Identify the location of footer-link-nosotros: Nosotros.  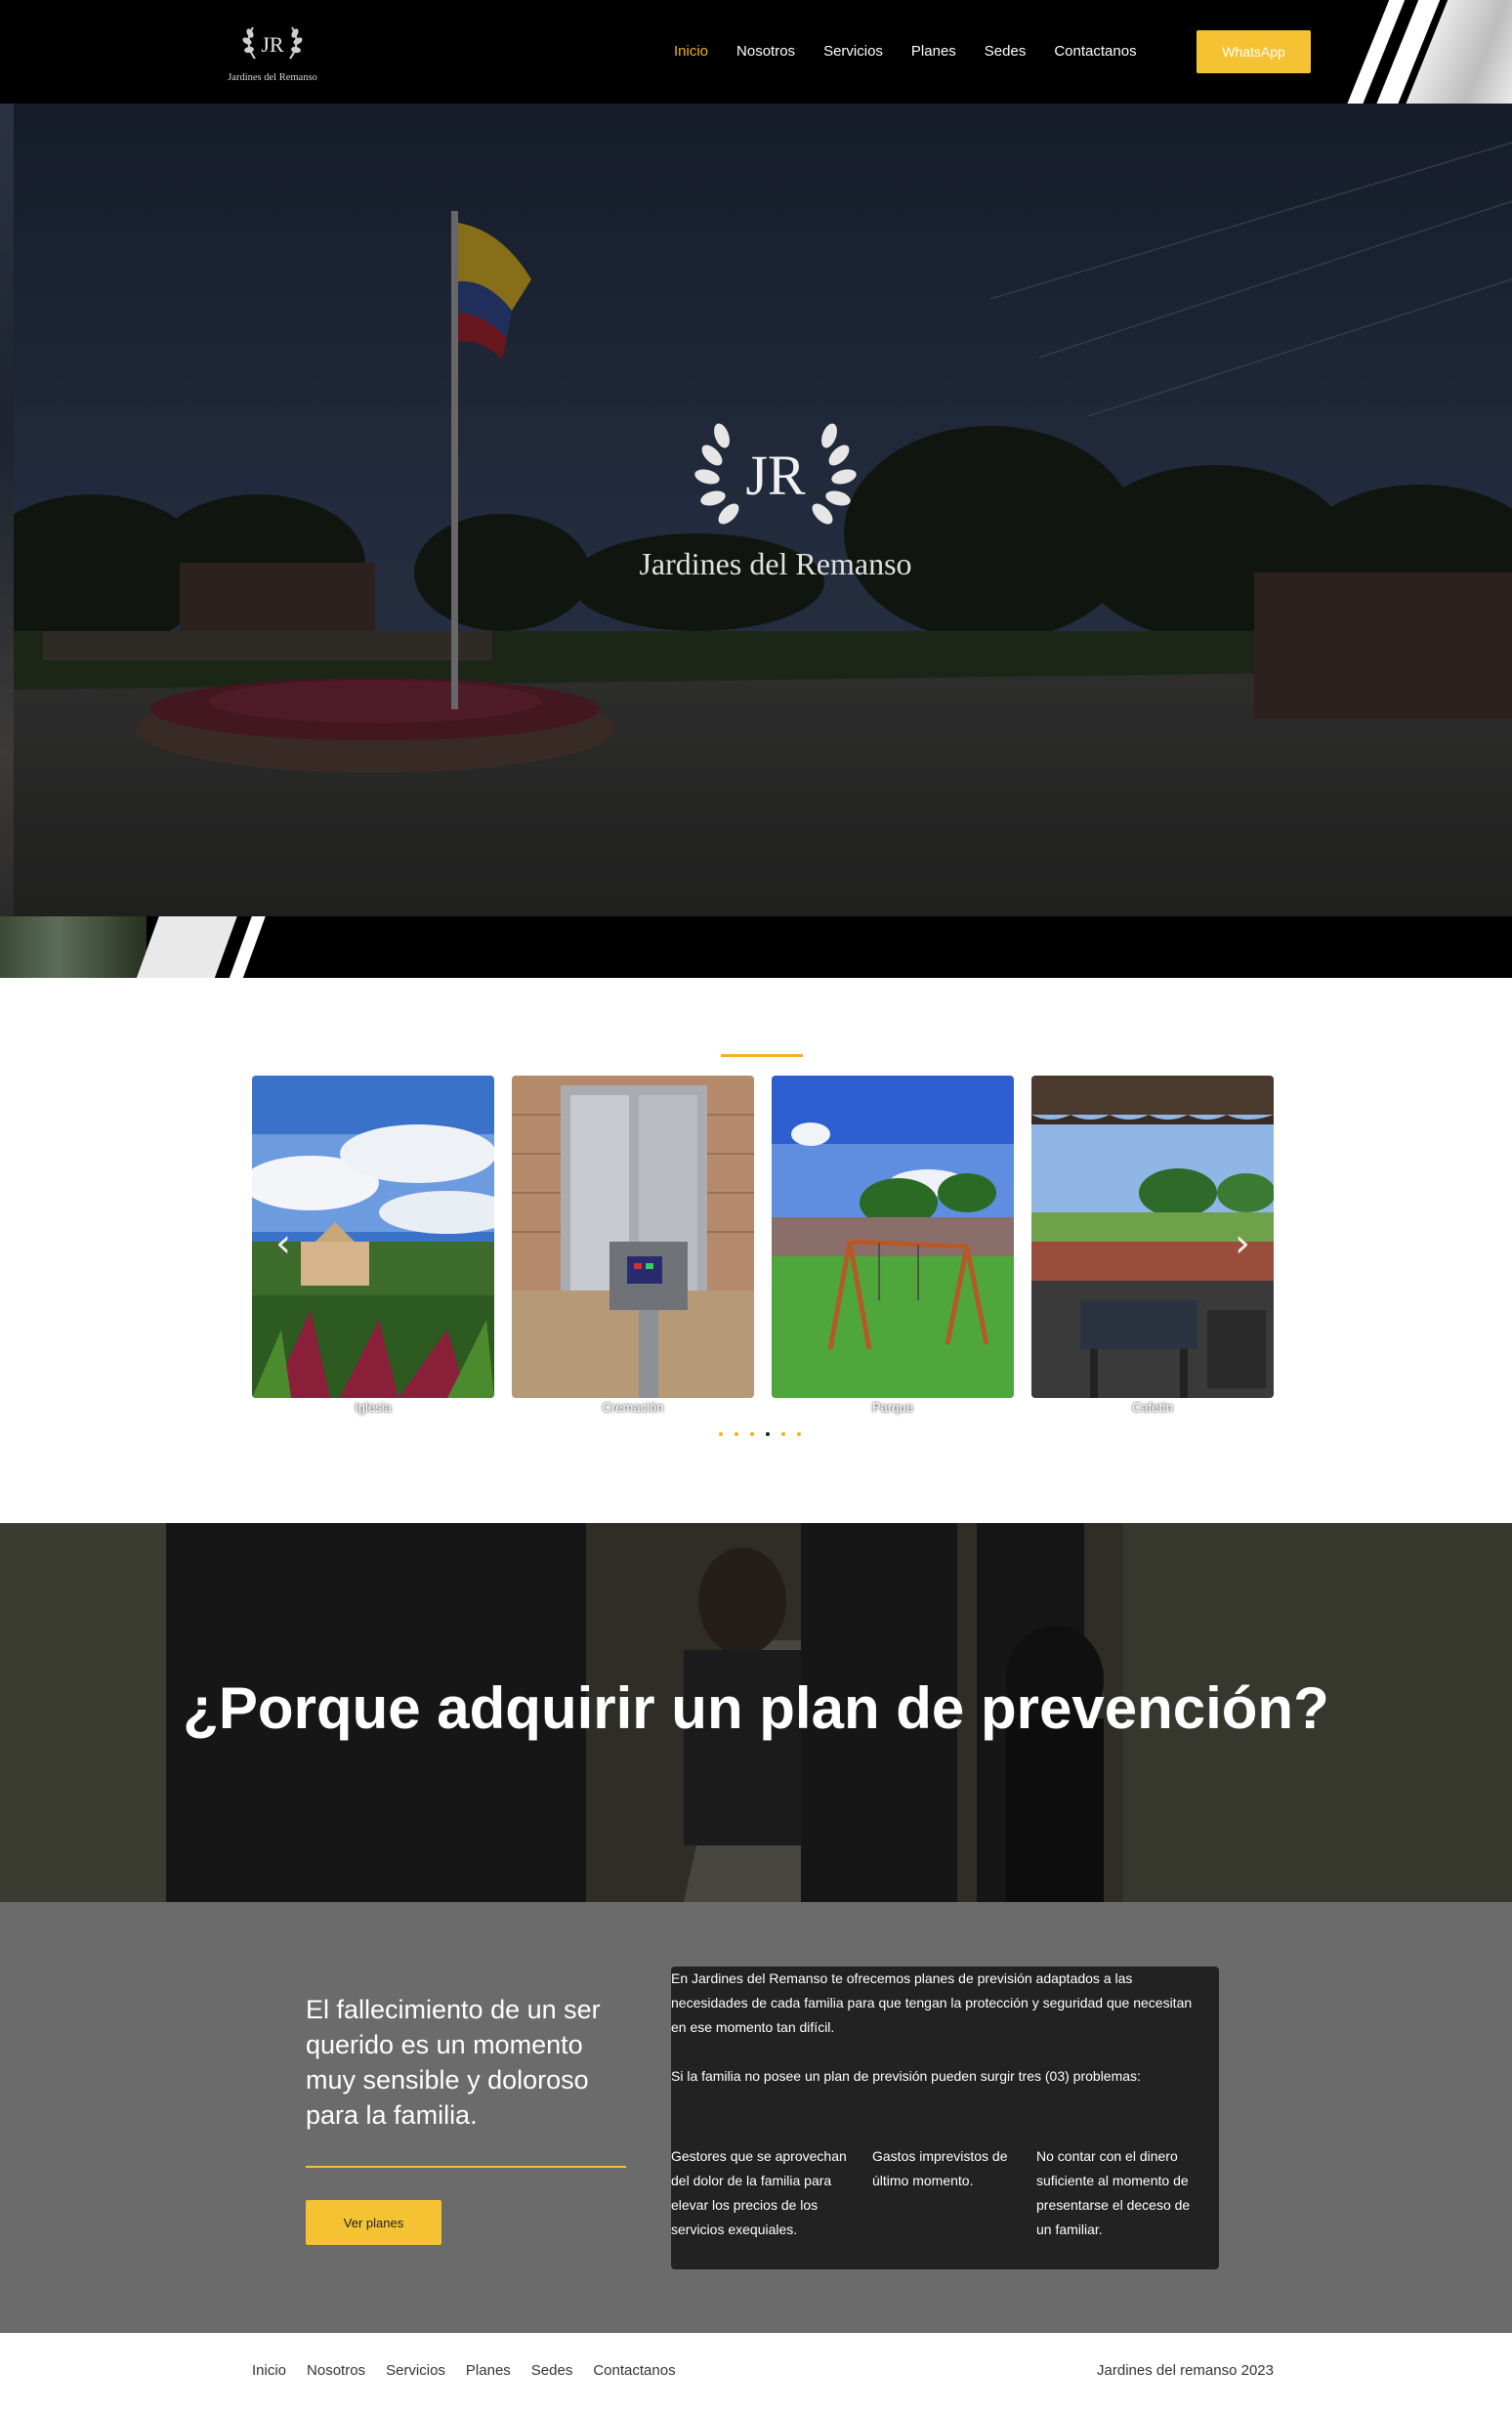
(336, 2370).